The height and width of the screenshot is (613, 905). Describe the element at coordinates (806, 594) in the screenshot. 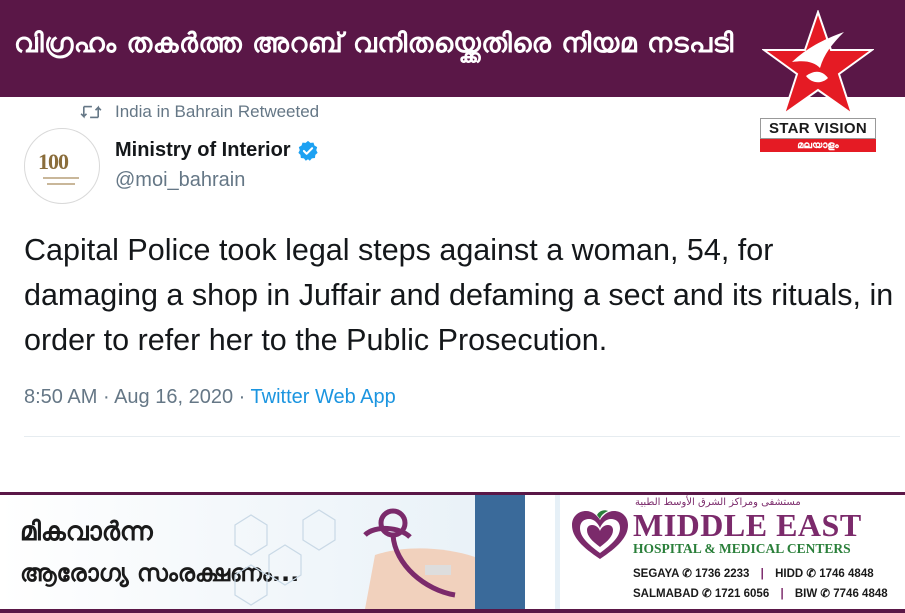

I see `phone-place: BIW` at that location.